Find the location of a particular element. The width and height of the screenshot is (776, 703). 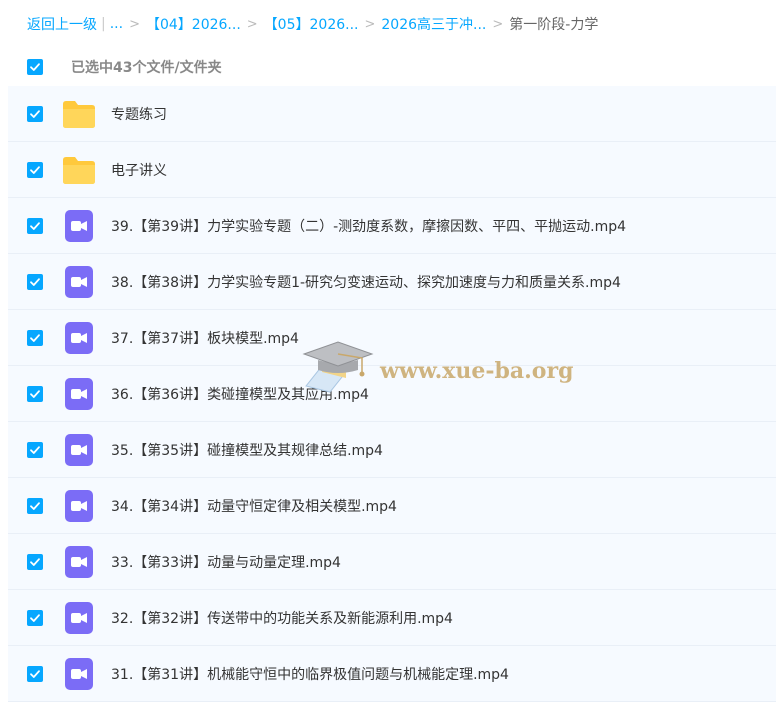

file-row: 33.【第33讲】动量与动量定理.mp4 is located at coordinates (392, 562).